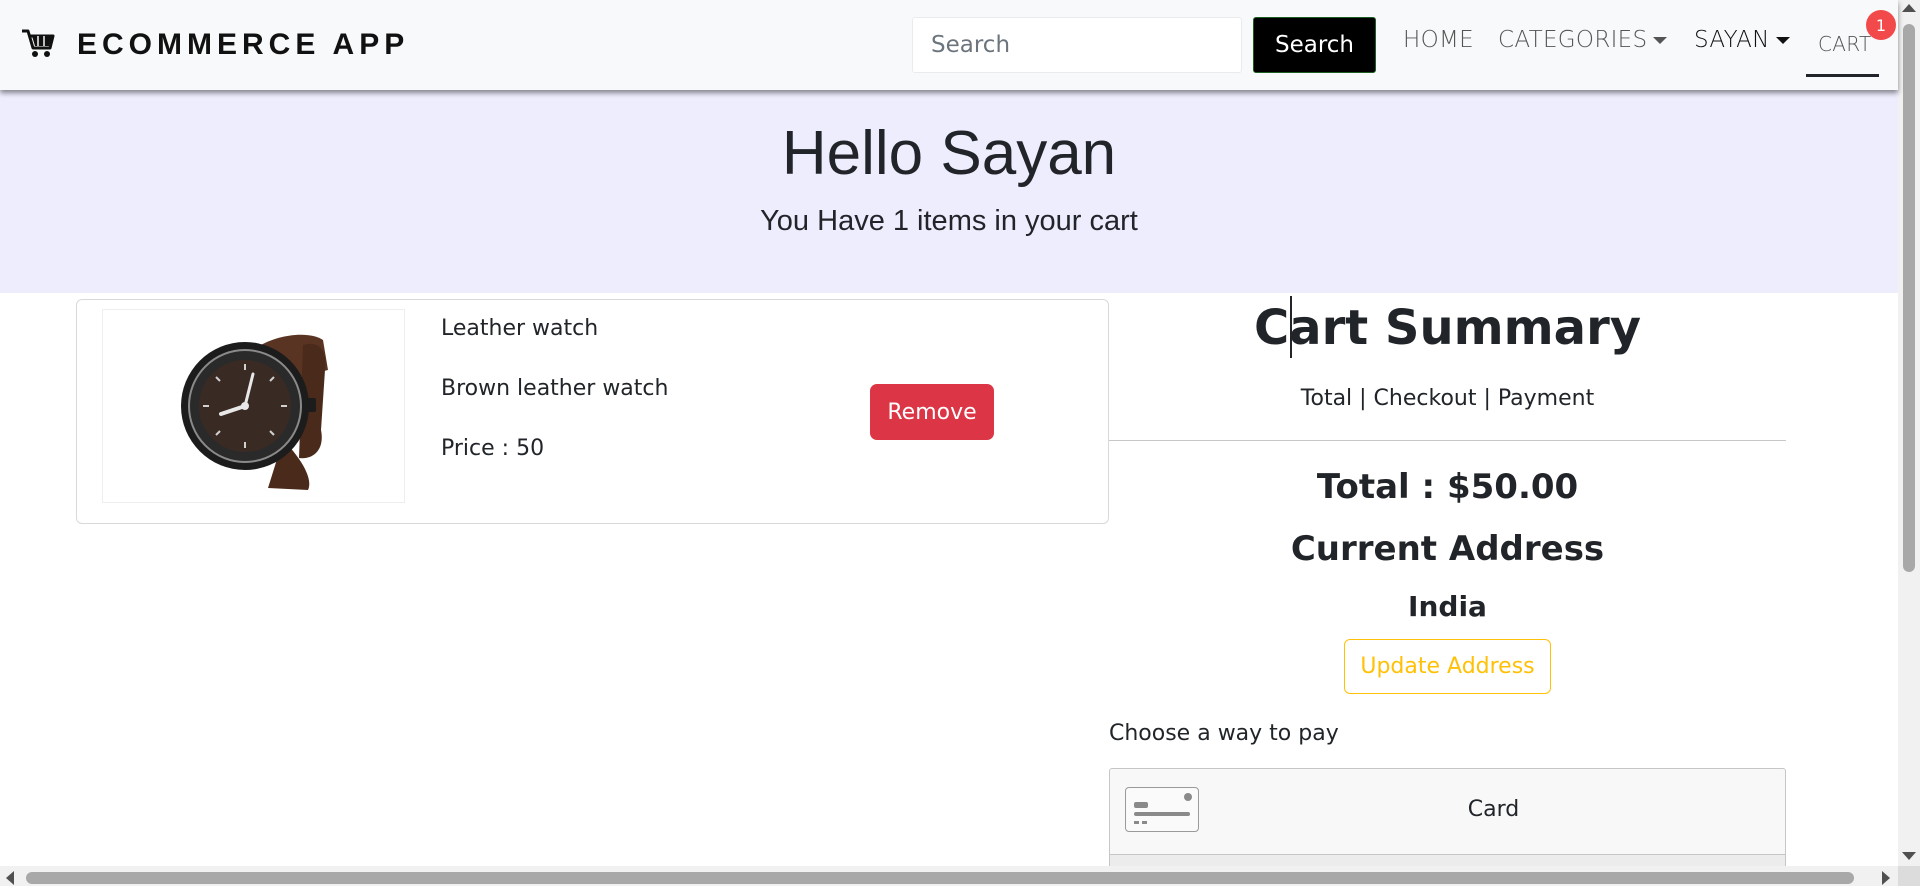  I want to click on scroll-left-arrow-icon, so click(10, 878).